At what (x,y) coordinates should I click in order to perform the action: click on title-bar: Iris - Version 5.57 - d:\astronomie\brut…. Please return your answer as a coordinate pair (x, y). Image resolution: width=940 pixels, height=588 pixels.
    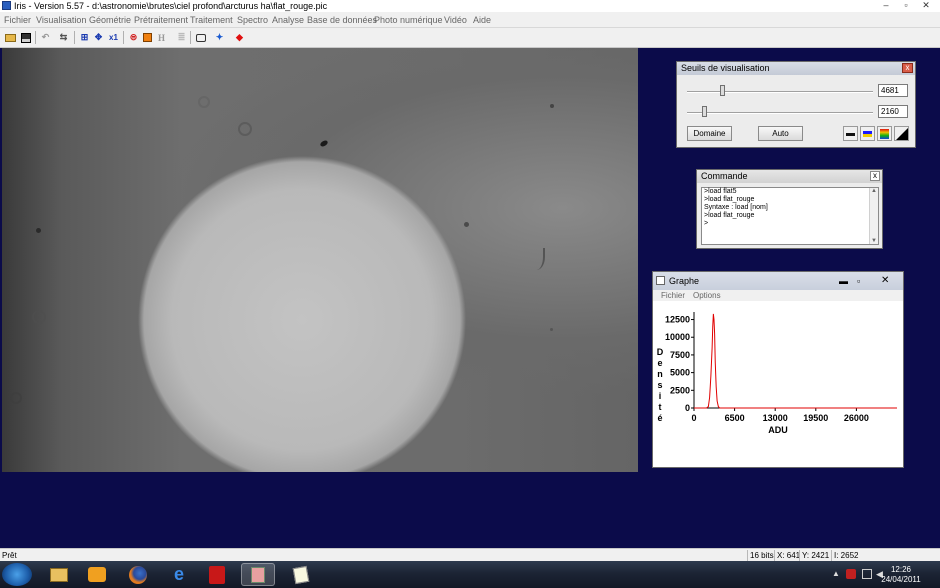
    Looking at the image, I should click on (470, 6).